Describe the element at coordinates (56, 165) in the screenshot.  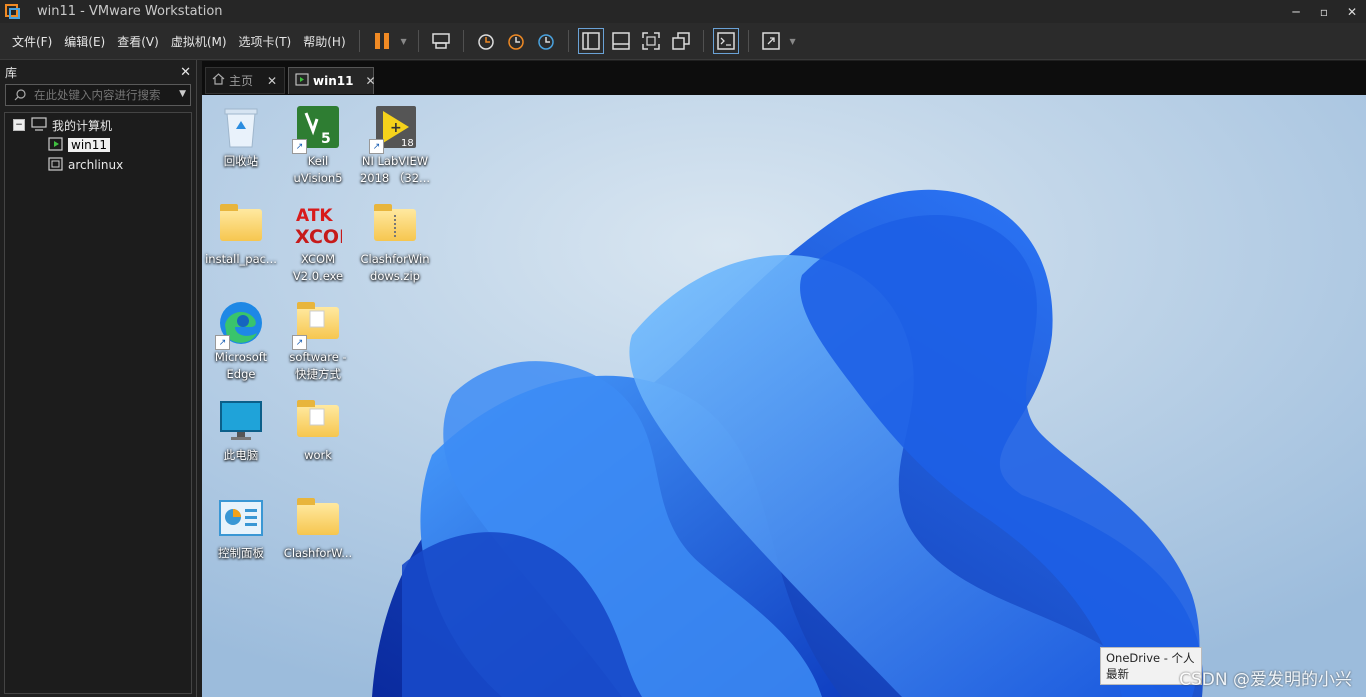
I see `vm-icon` at that location.